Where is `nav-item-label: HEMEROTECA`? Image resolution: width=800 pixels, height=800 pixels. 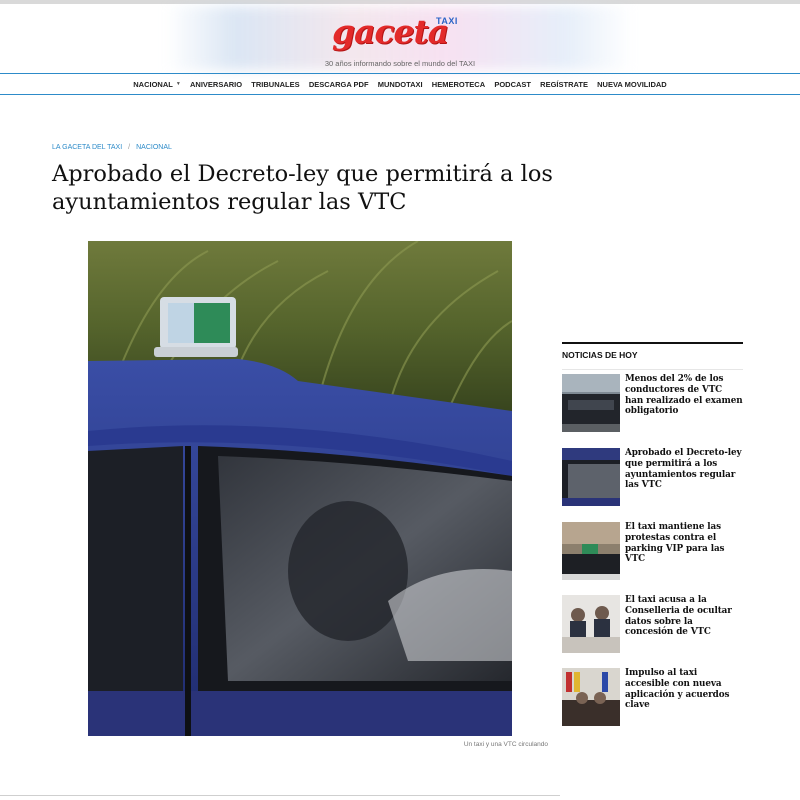 nav-item-label: HEMEROTECA is located at coordinates (458, 84).